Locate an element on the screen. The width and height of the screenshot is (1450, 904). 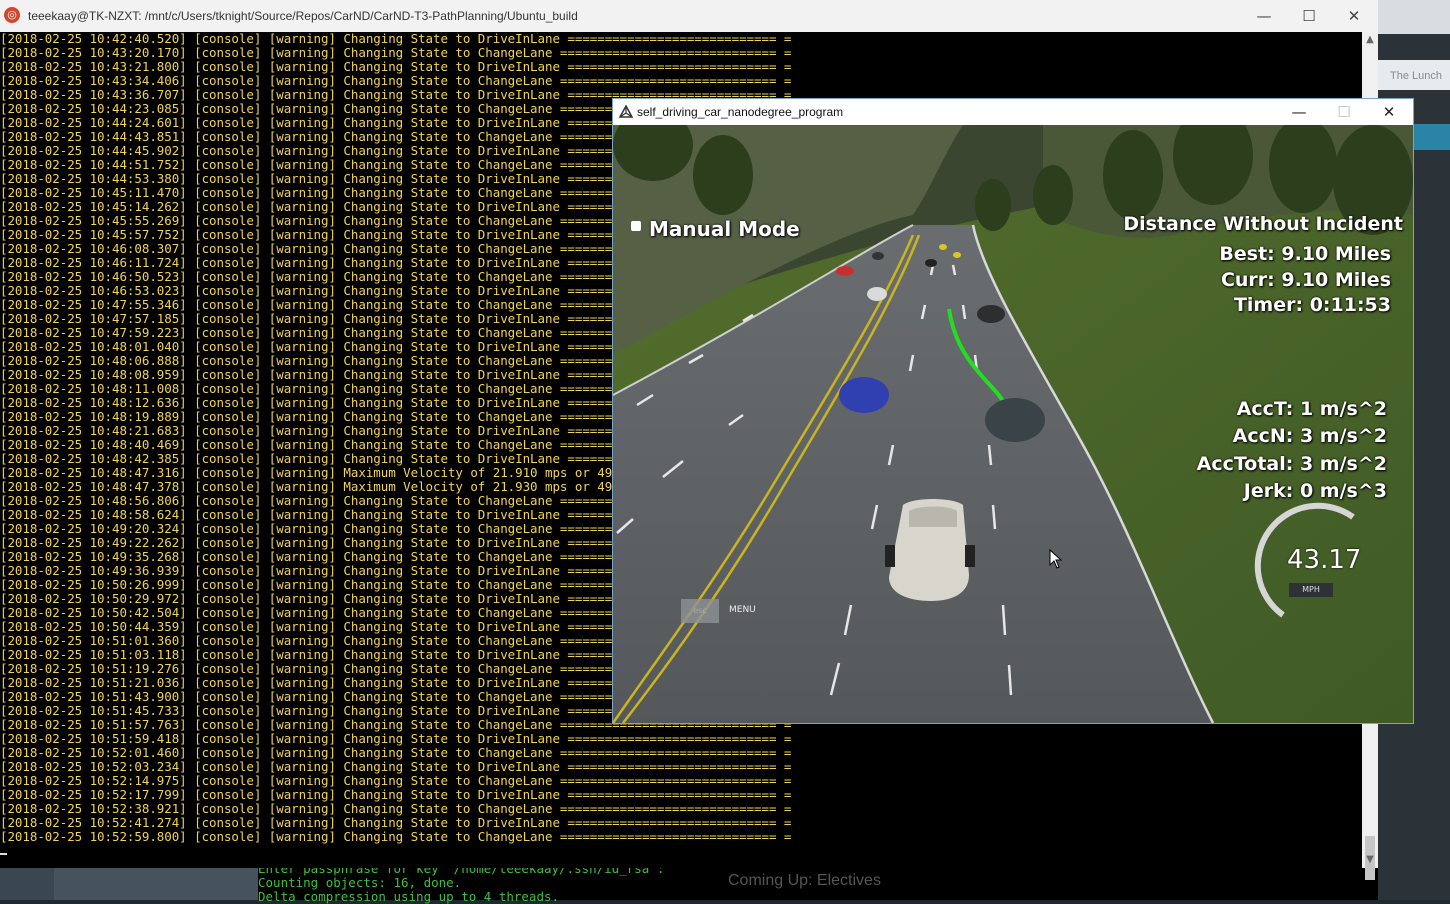
timer: Timer: 0:11:53 is located at coordinates (1312, 305).